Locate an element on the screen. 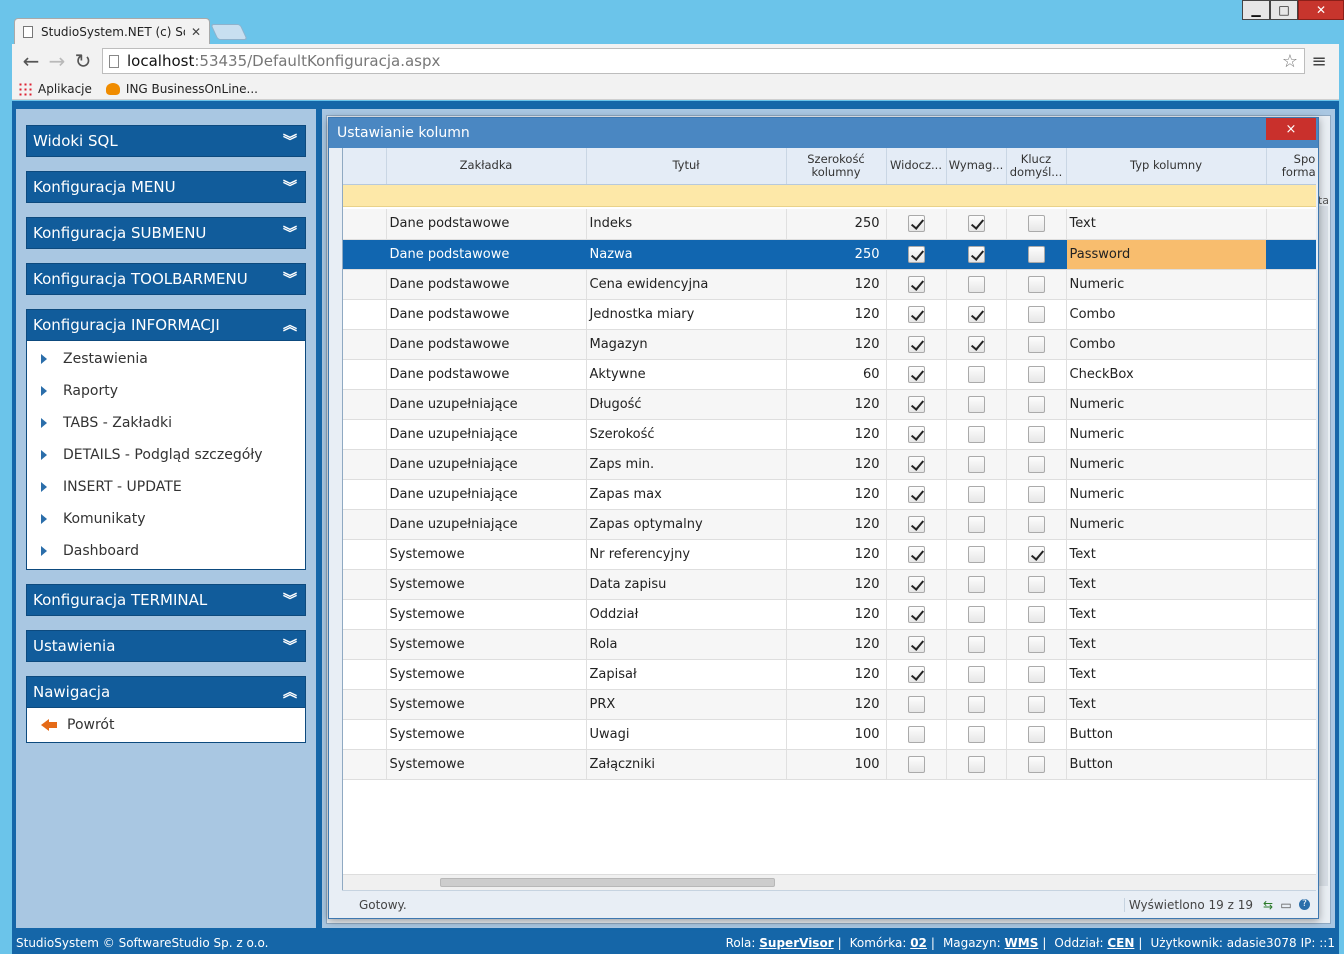 The width and height of the screenshot is (1344, 954). type-cell: Password is located at coordinates (1166, 254).